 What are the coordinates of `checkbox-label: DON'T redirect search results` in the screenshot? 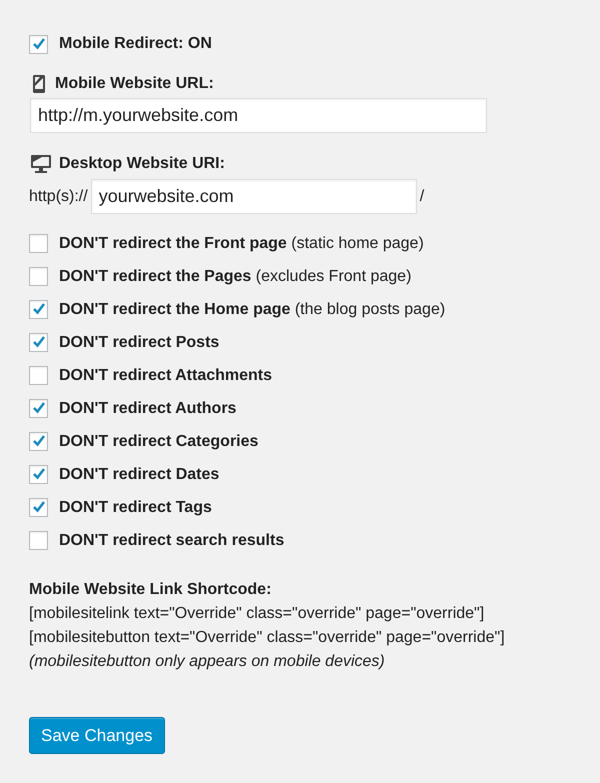 It's located at (171, 541).